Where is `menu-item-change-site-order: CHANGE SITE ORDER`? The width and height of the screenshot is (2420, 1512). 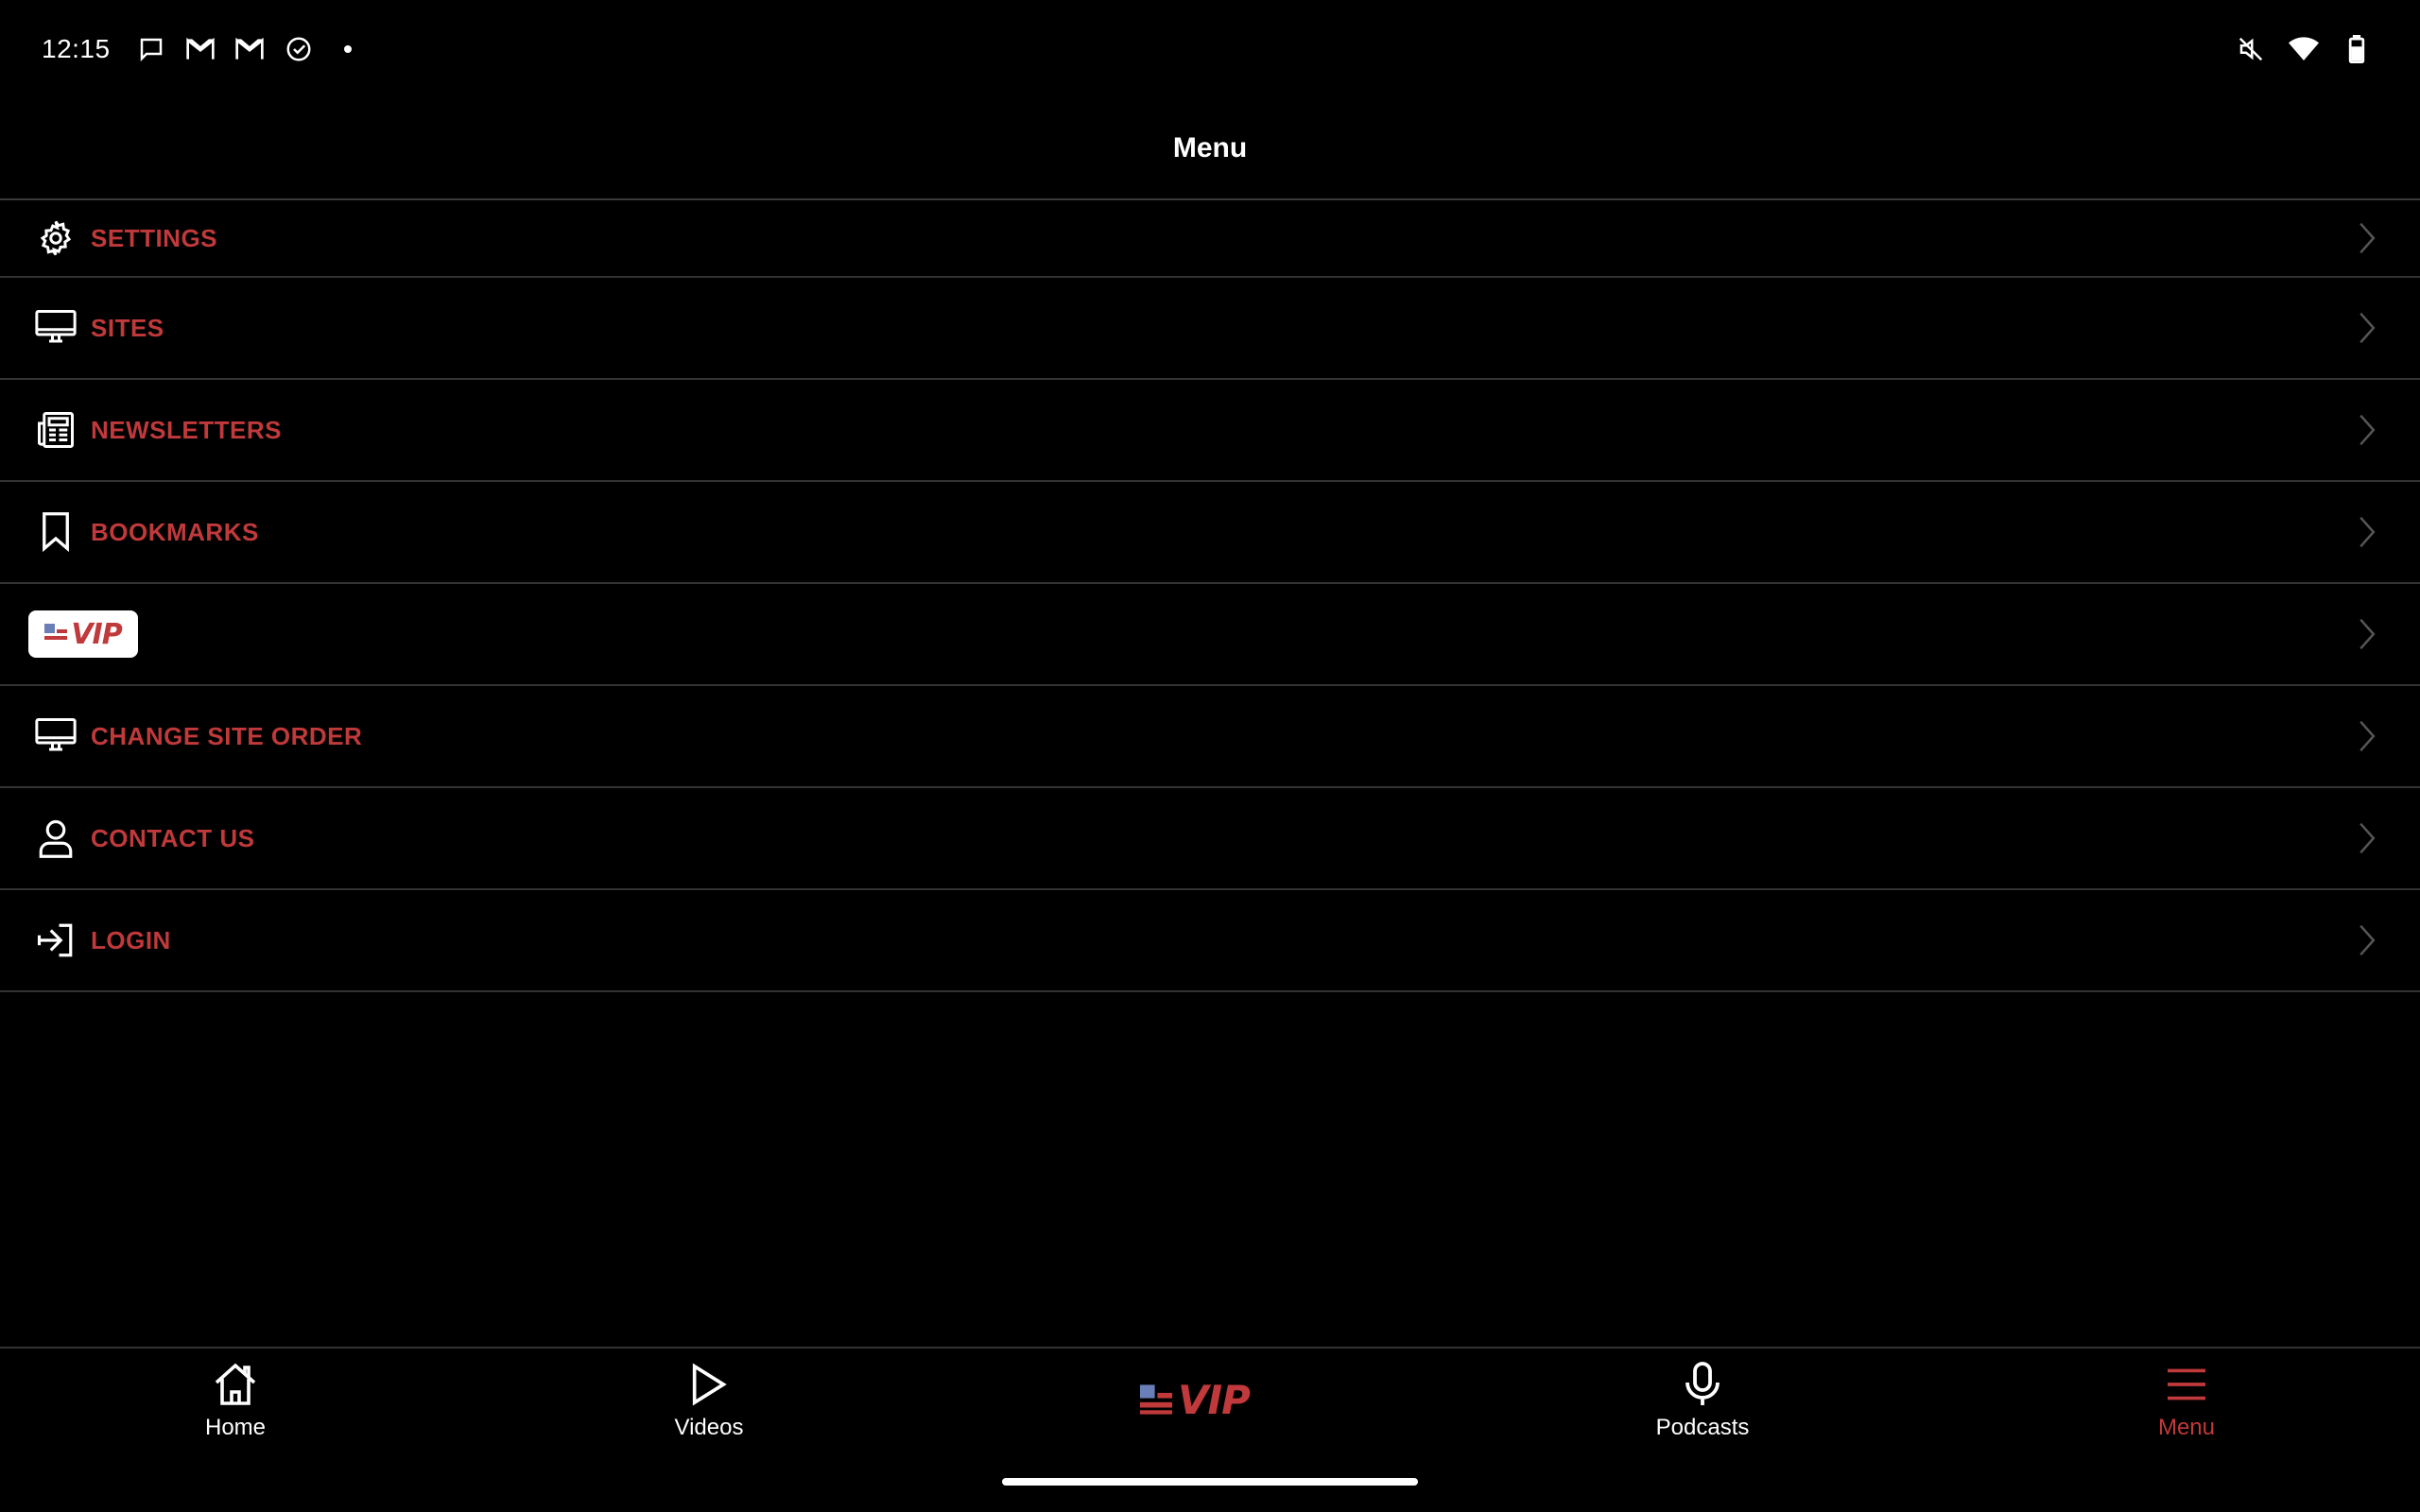 menu-item-change-site-order: CHANGE SITE ORDER is located at coordinates (1210, 737).